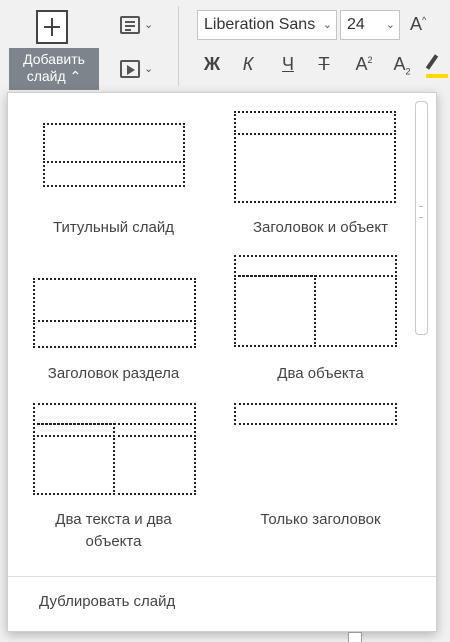  I want to click on text-placeholder, so click(114, 334).